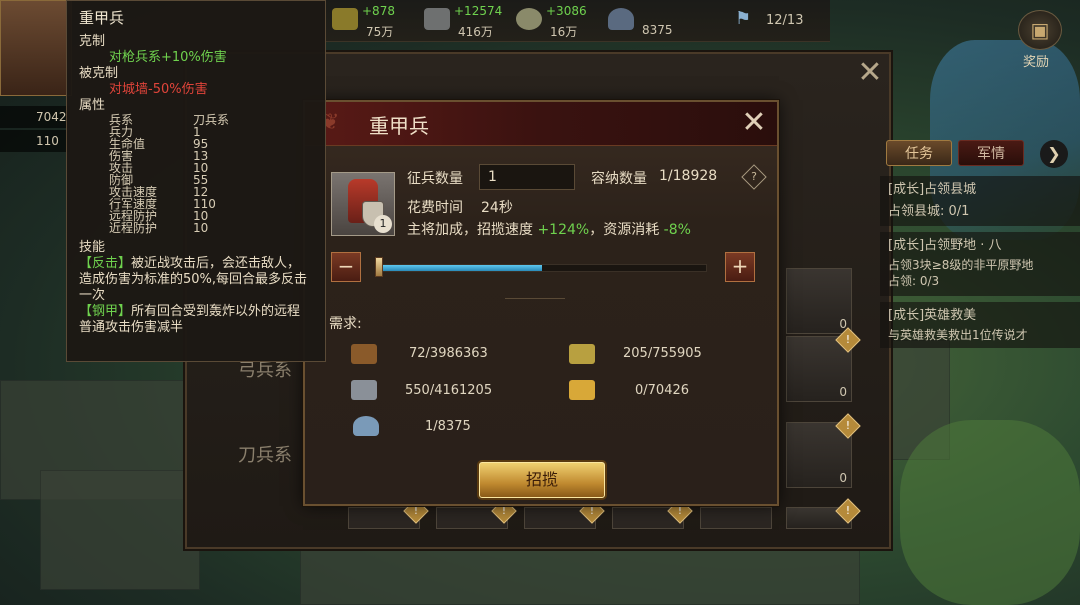 Image resolution: width=1080 pixels, height=605 pixels. Describe the element at coordinates (449, 390) in the screenshot. I see `req-iron: 550/4161205` at that location.